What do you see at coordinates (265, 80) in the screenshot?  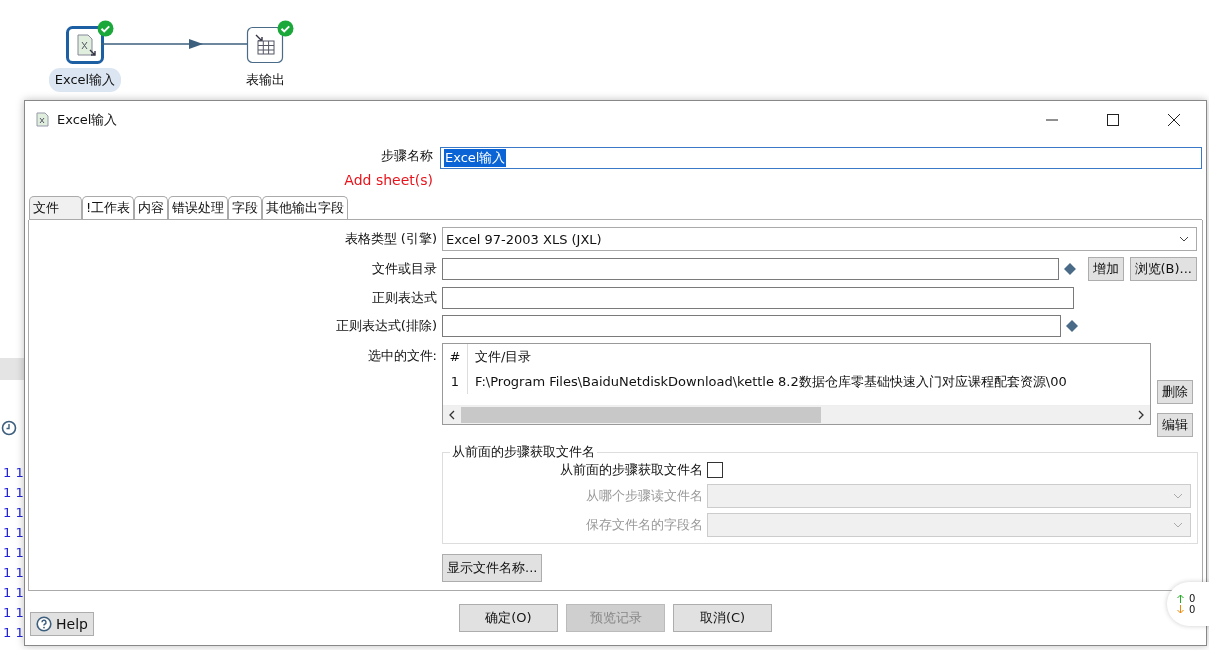 I see `step-label: 表输出` at bounding box center [265, 80].